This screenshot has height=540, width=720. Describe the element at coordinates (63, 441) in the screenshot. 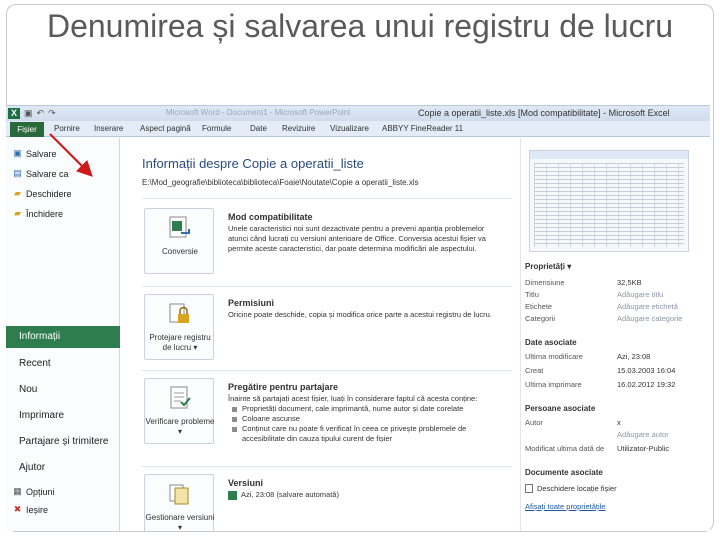

I see `sidebar-item-share: Partajare și trimitere` at that location.